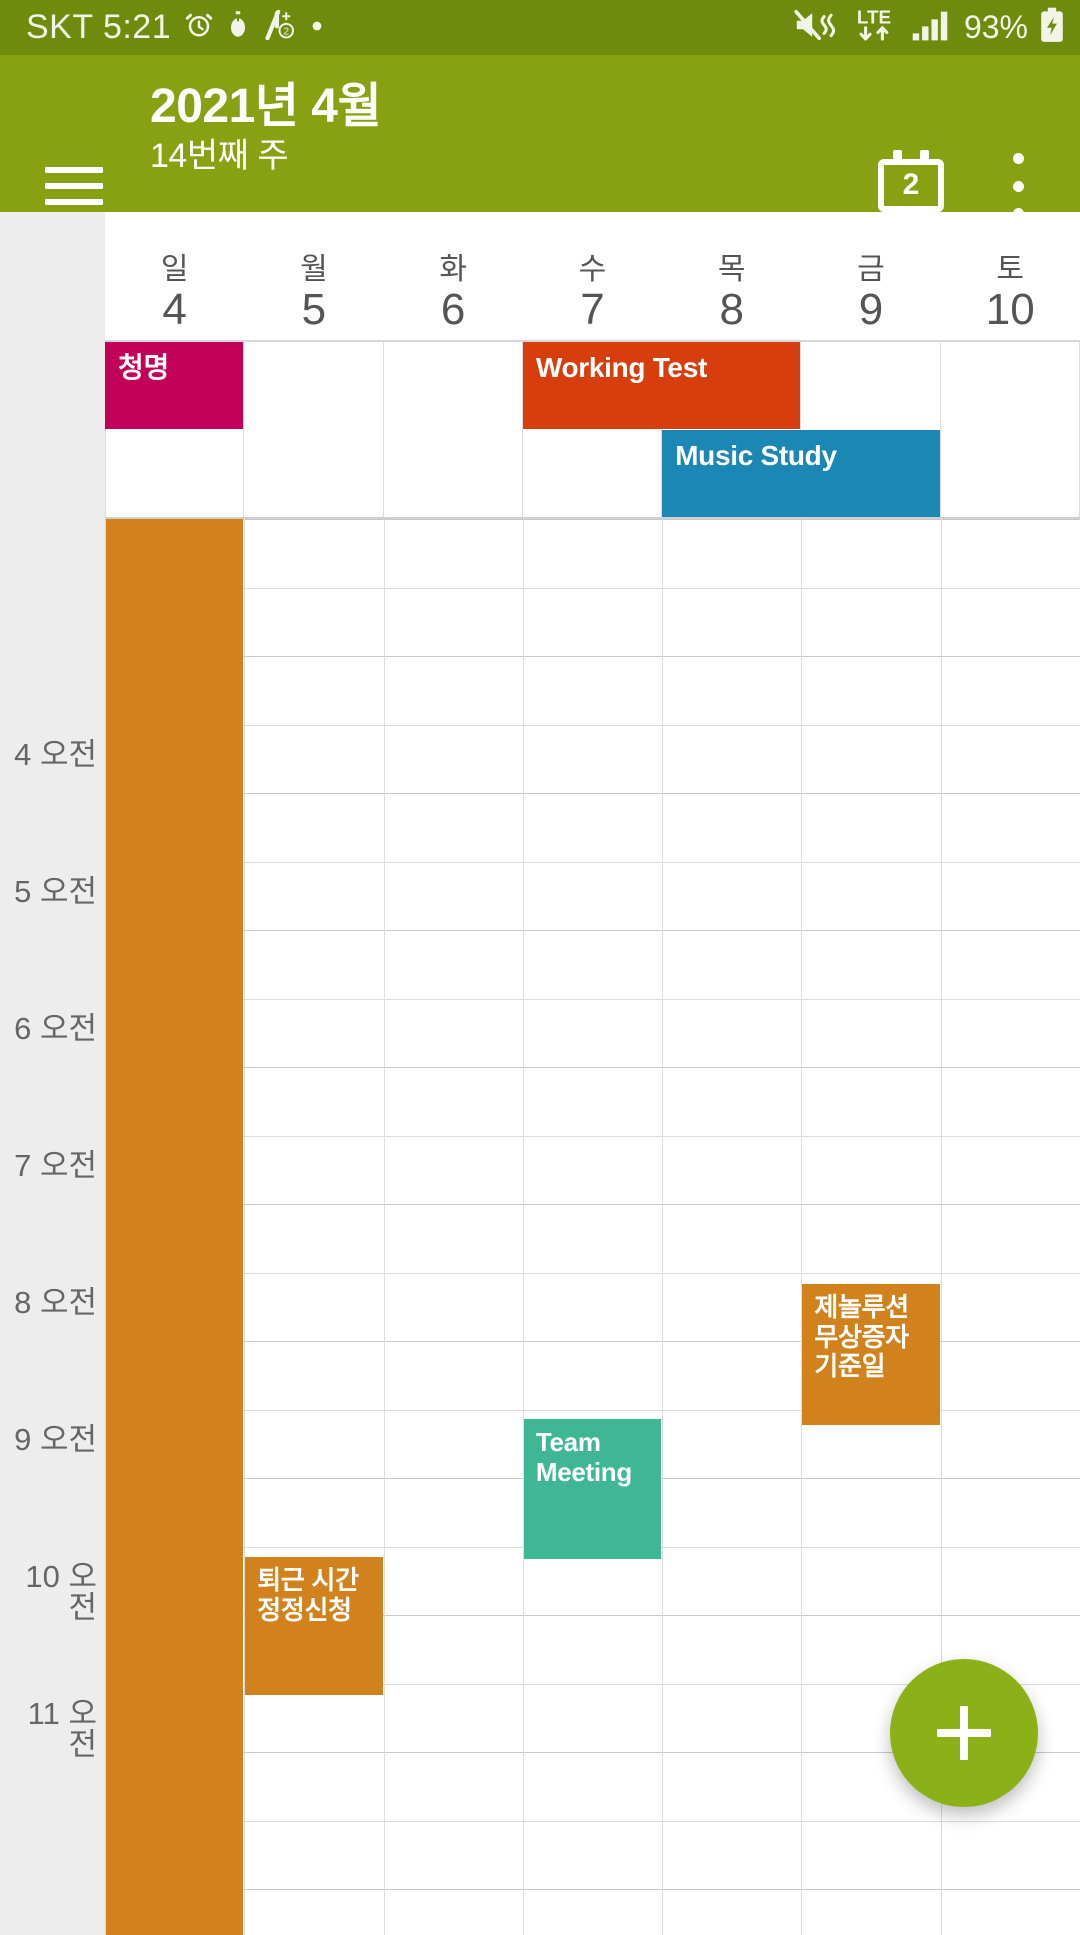  Describe the element at coordinates (661, 385) in the screenshot. I see `all-day-event: Working Test` at that location.